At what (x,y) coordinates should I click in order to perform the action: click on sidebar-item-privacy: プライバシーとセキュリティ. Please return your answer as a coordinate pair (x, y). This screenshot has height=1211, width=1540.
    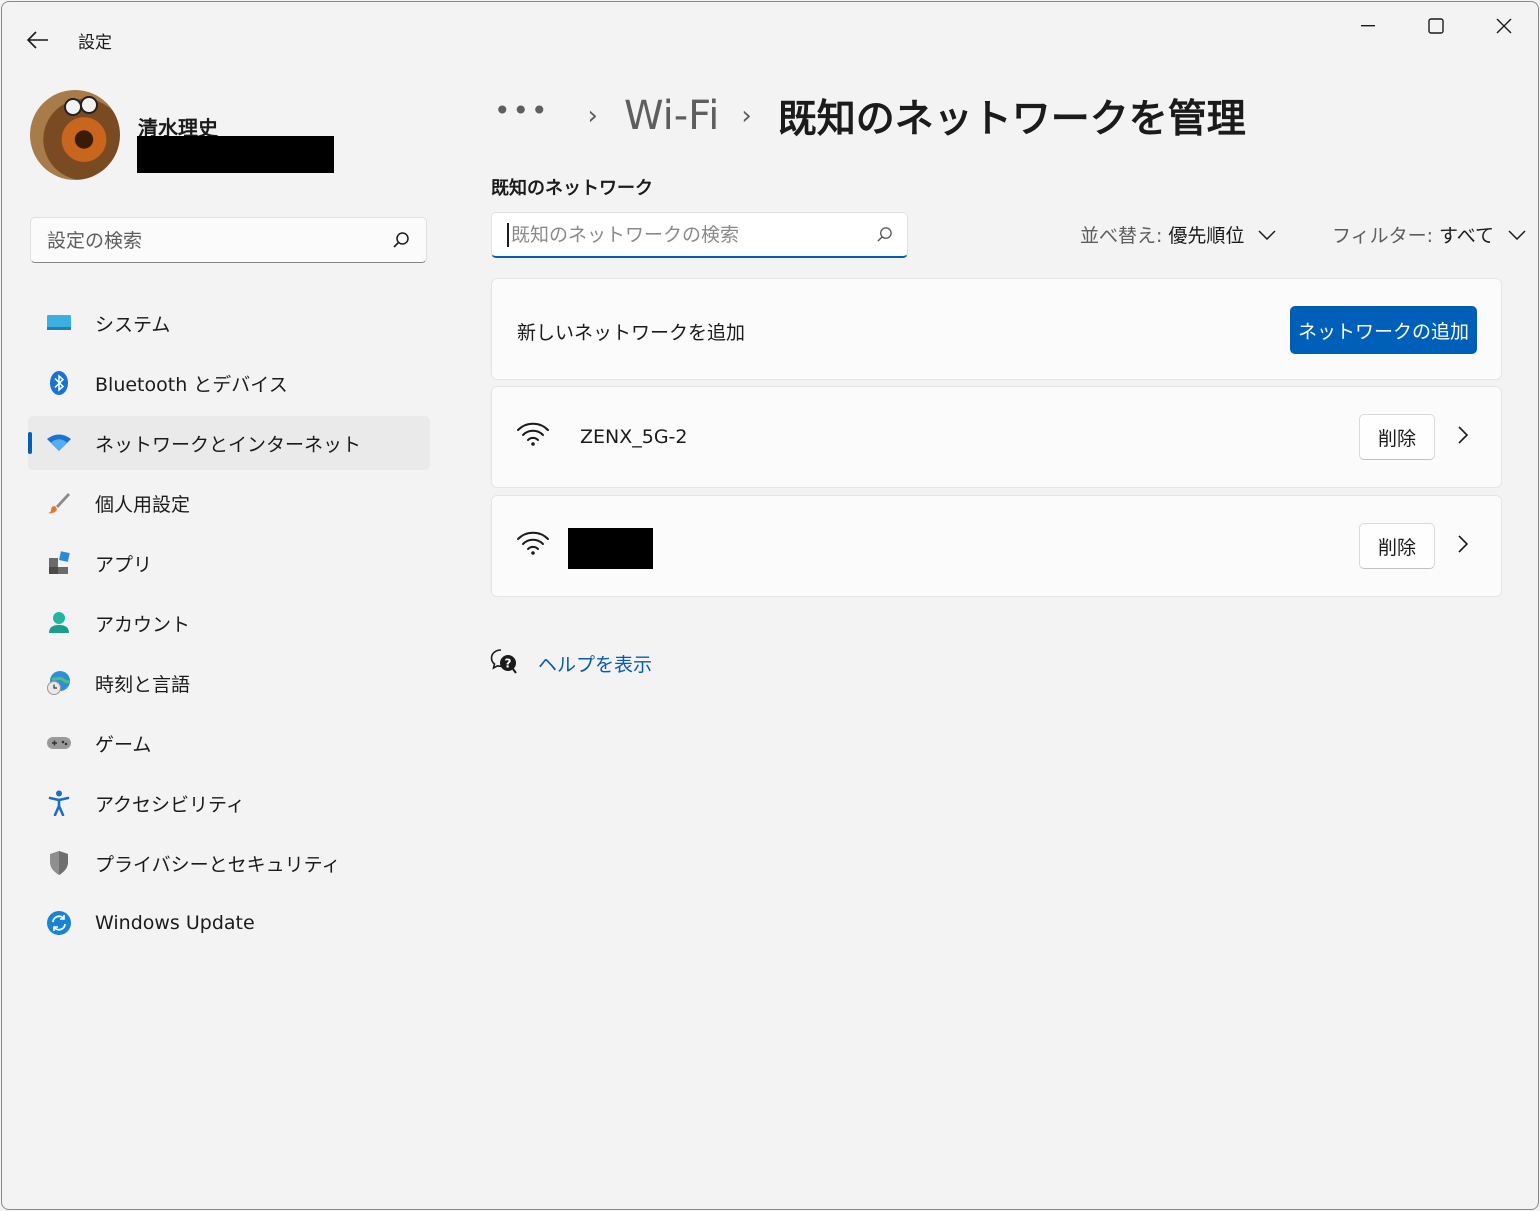
    Looking at the image, I should click on (229, 863).